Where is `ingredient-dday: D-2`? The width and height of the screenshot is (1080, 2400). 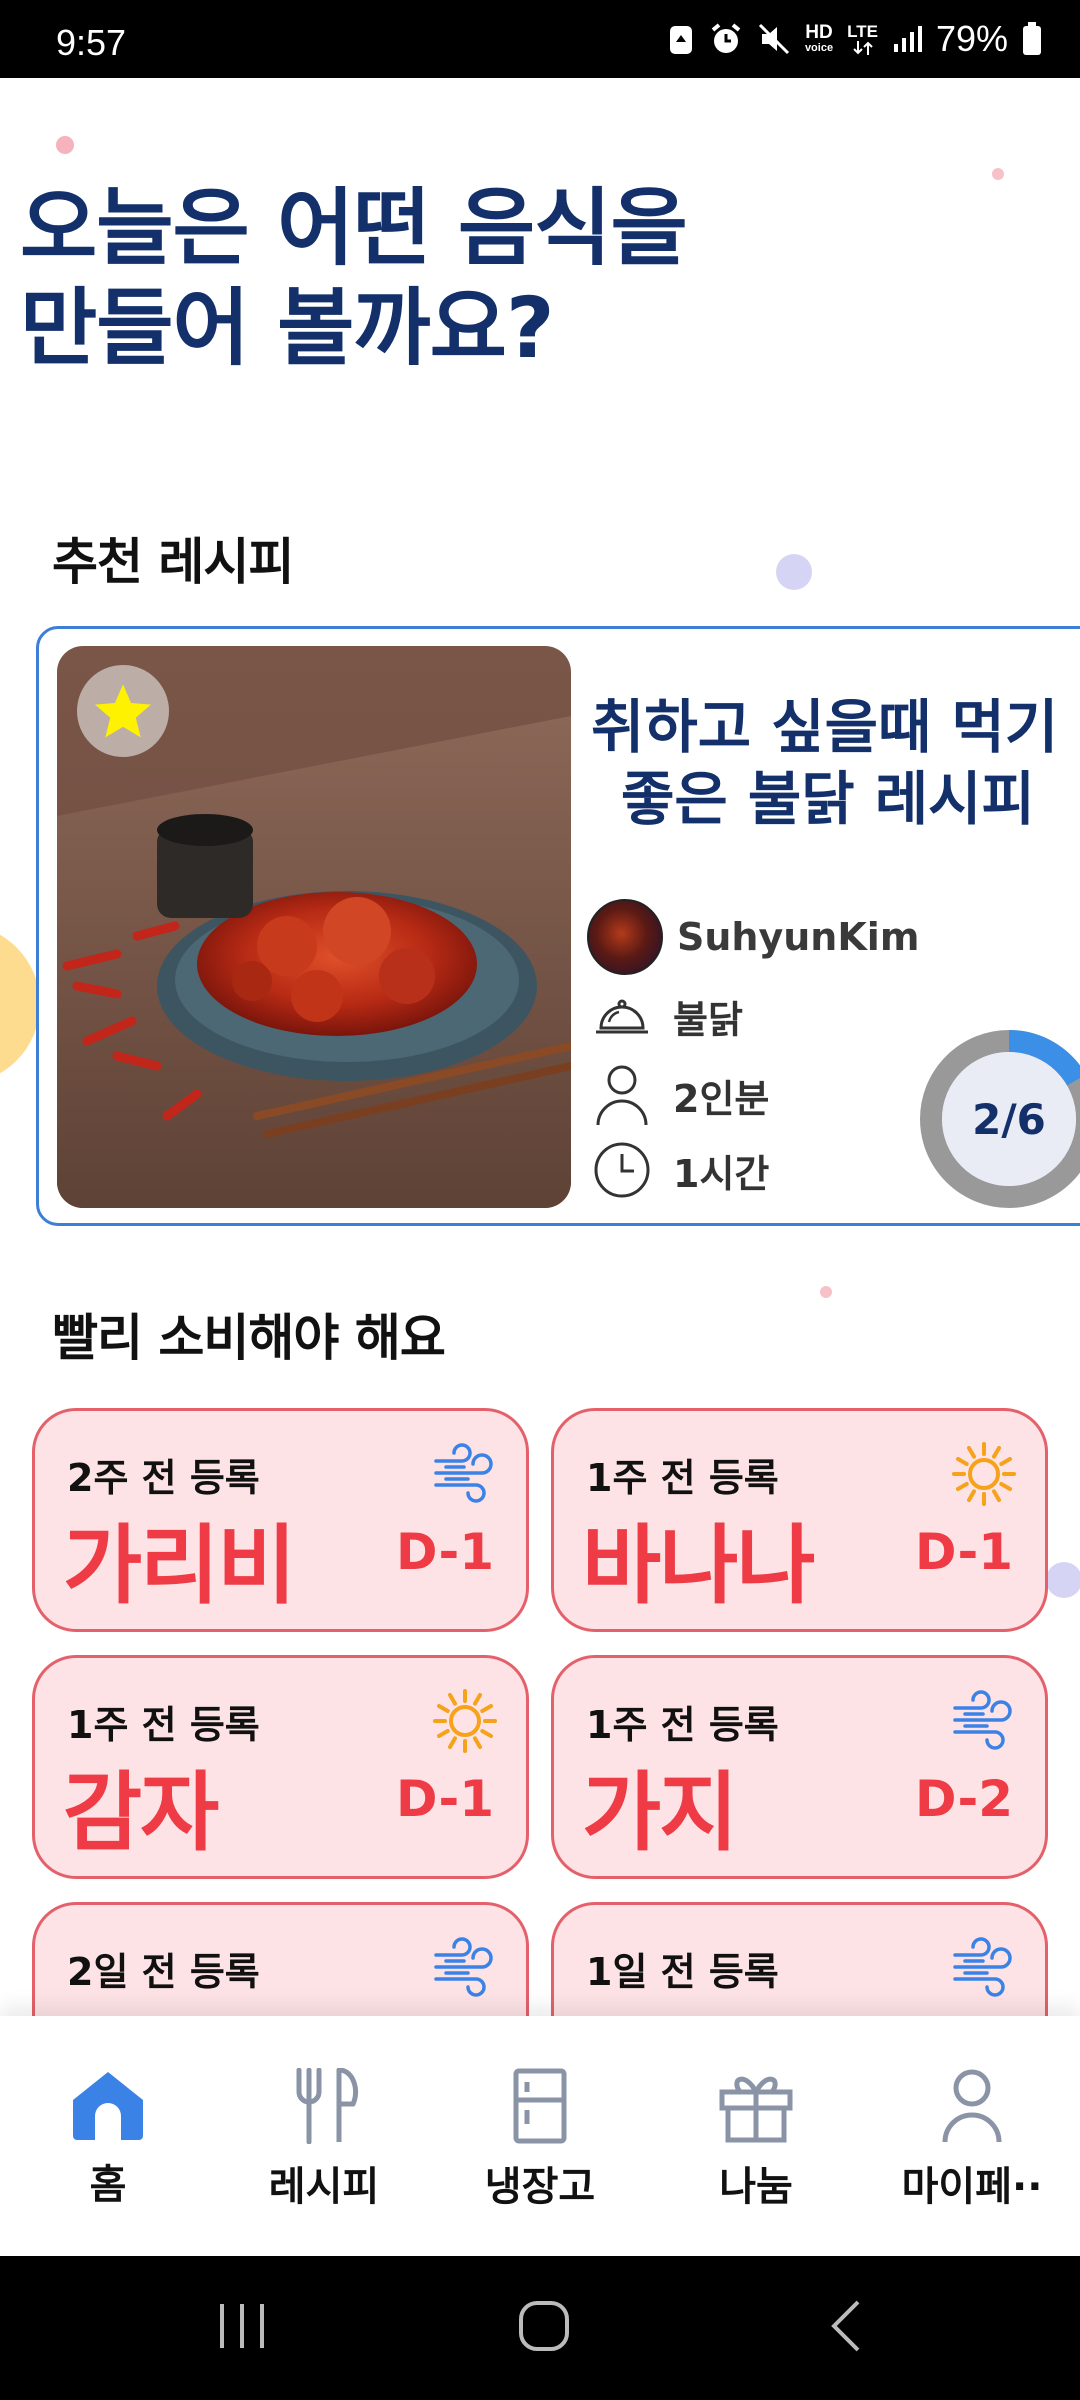
ingredient-dday: D-2 is located at coordinates (964, 1799).